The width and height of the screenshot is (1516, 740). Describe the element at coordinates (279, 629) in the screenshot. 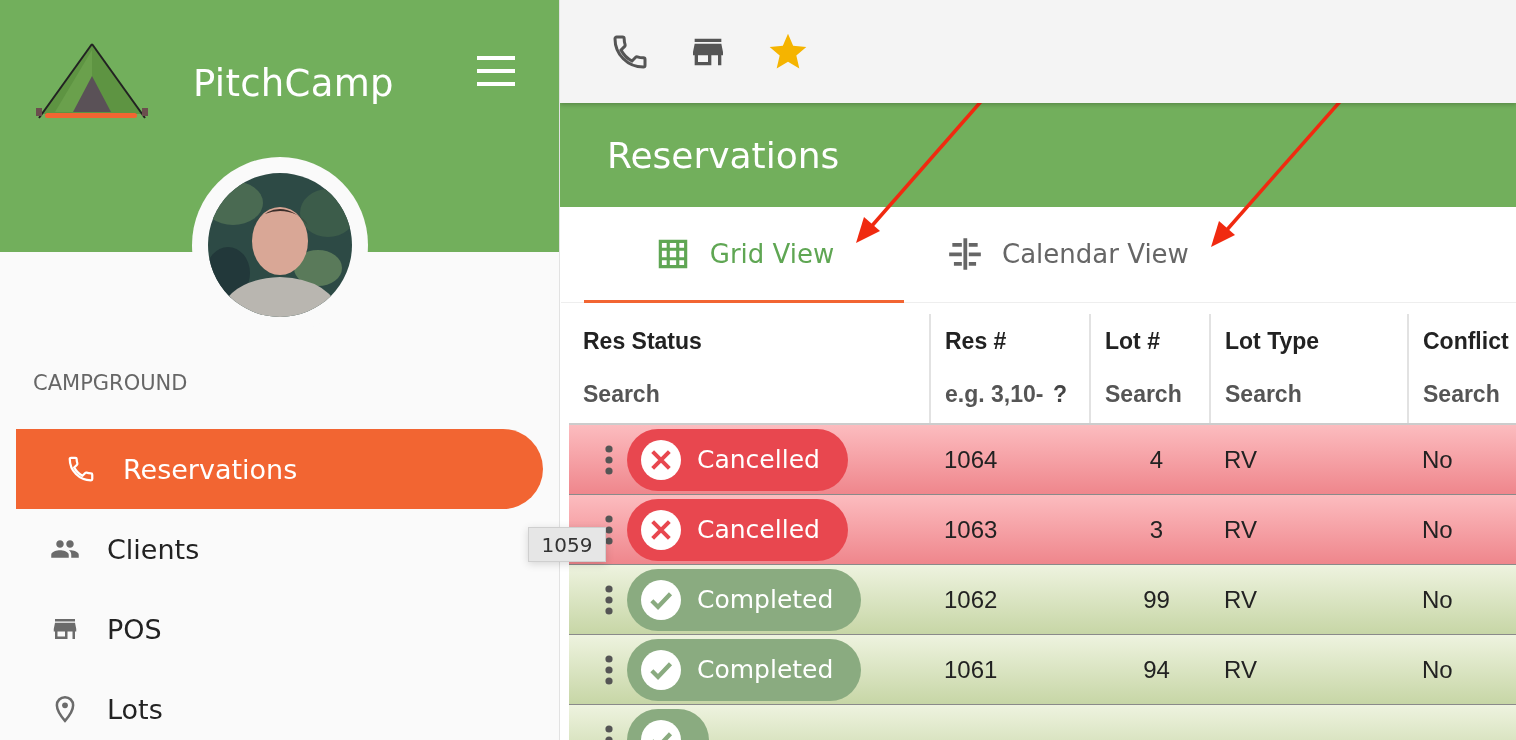

I see `nav-item: POS` at that location.